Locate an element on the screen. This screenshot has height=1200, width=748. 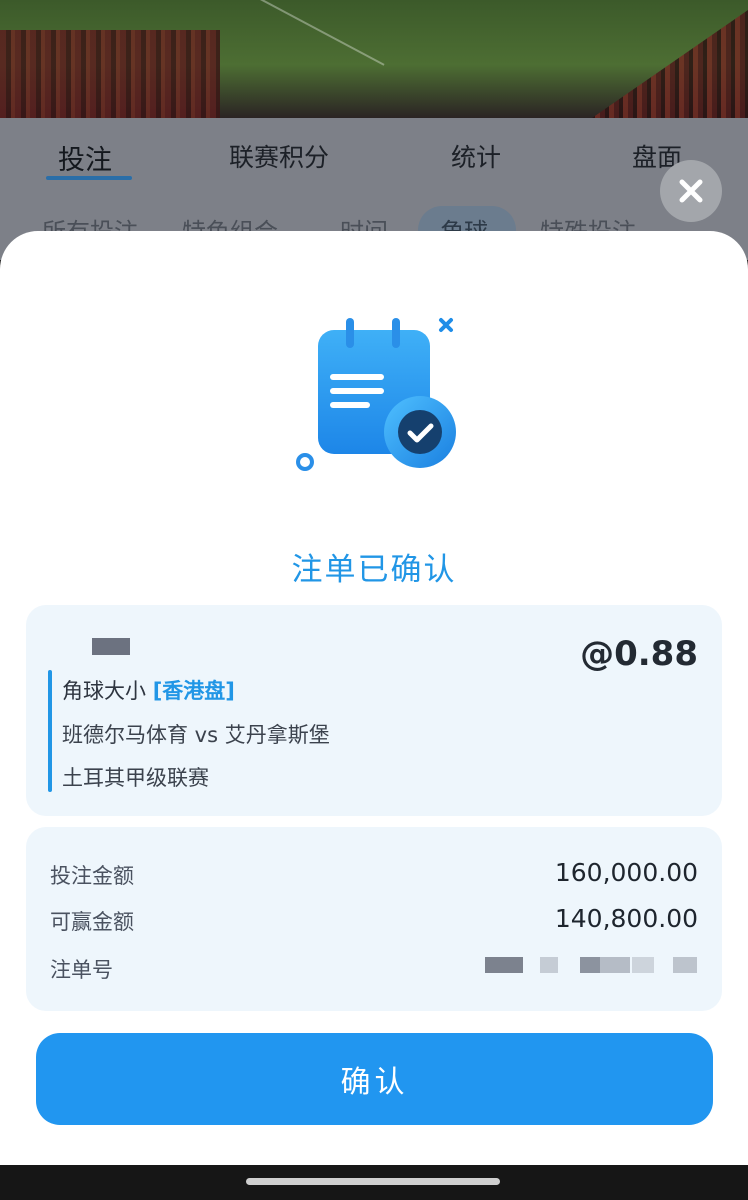
tab-stats: 统计 is located at coordinates (476, 156).